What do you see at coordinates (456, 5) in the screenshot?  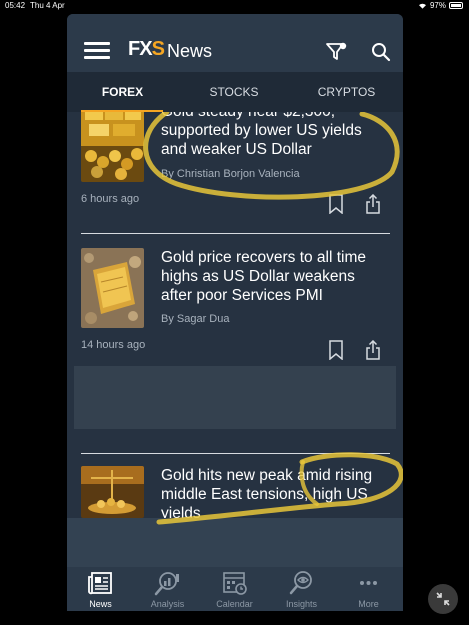 I see `battery-icon` at bounding box center [456, 5].